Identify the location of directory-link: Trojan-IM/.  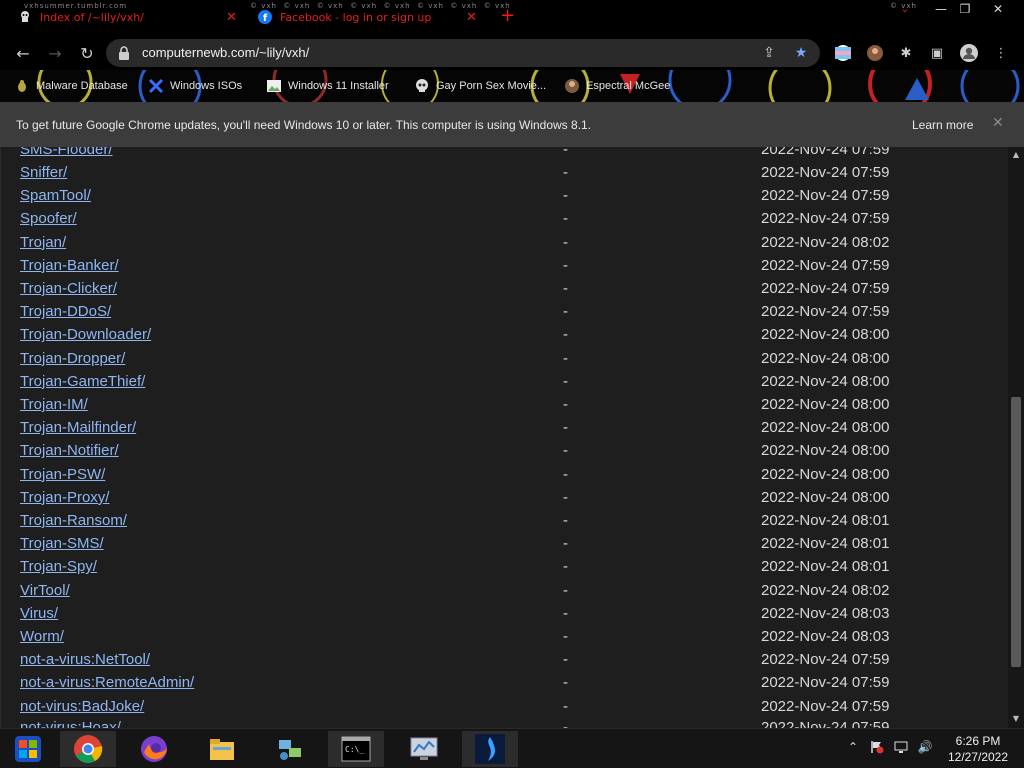
(54, 404).